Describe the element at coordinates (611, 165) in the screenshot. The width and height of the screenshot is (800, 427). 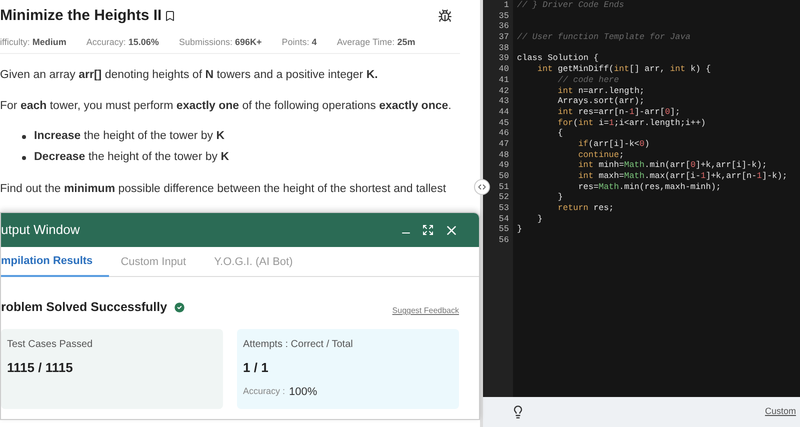
I see `code-token: minh=` at that location.